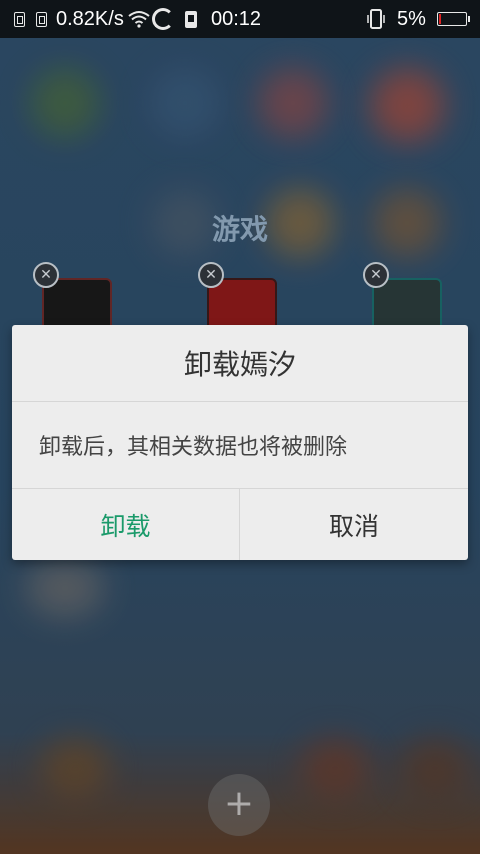 The image size is (480, 854). I want to click on sd-card-icon, so click(191, 19).